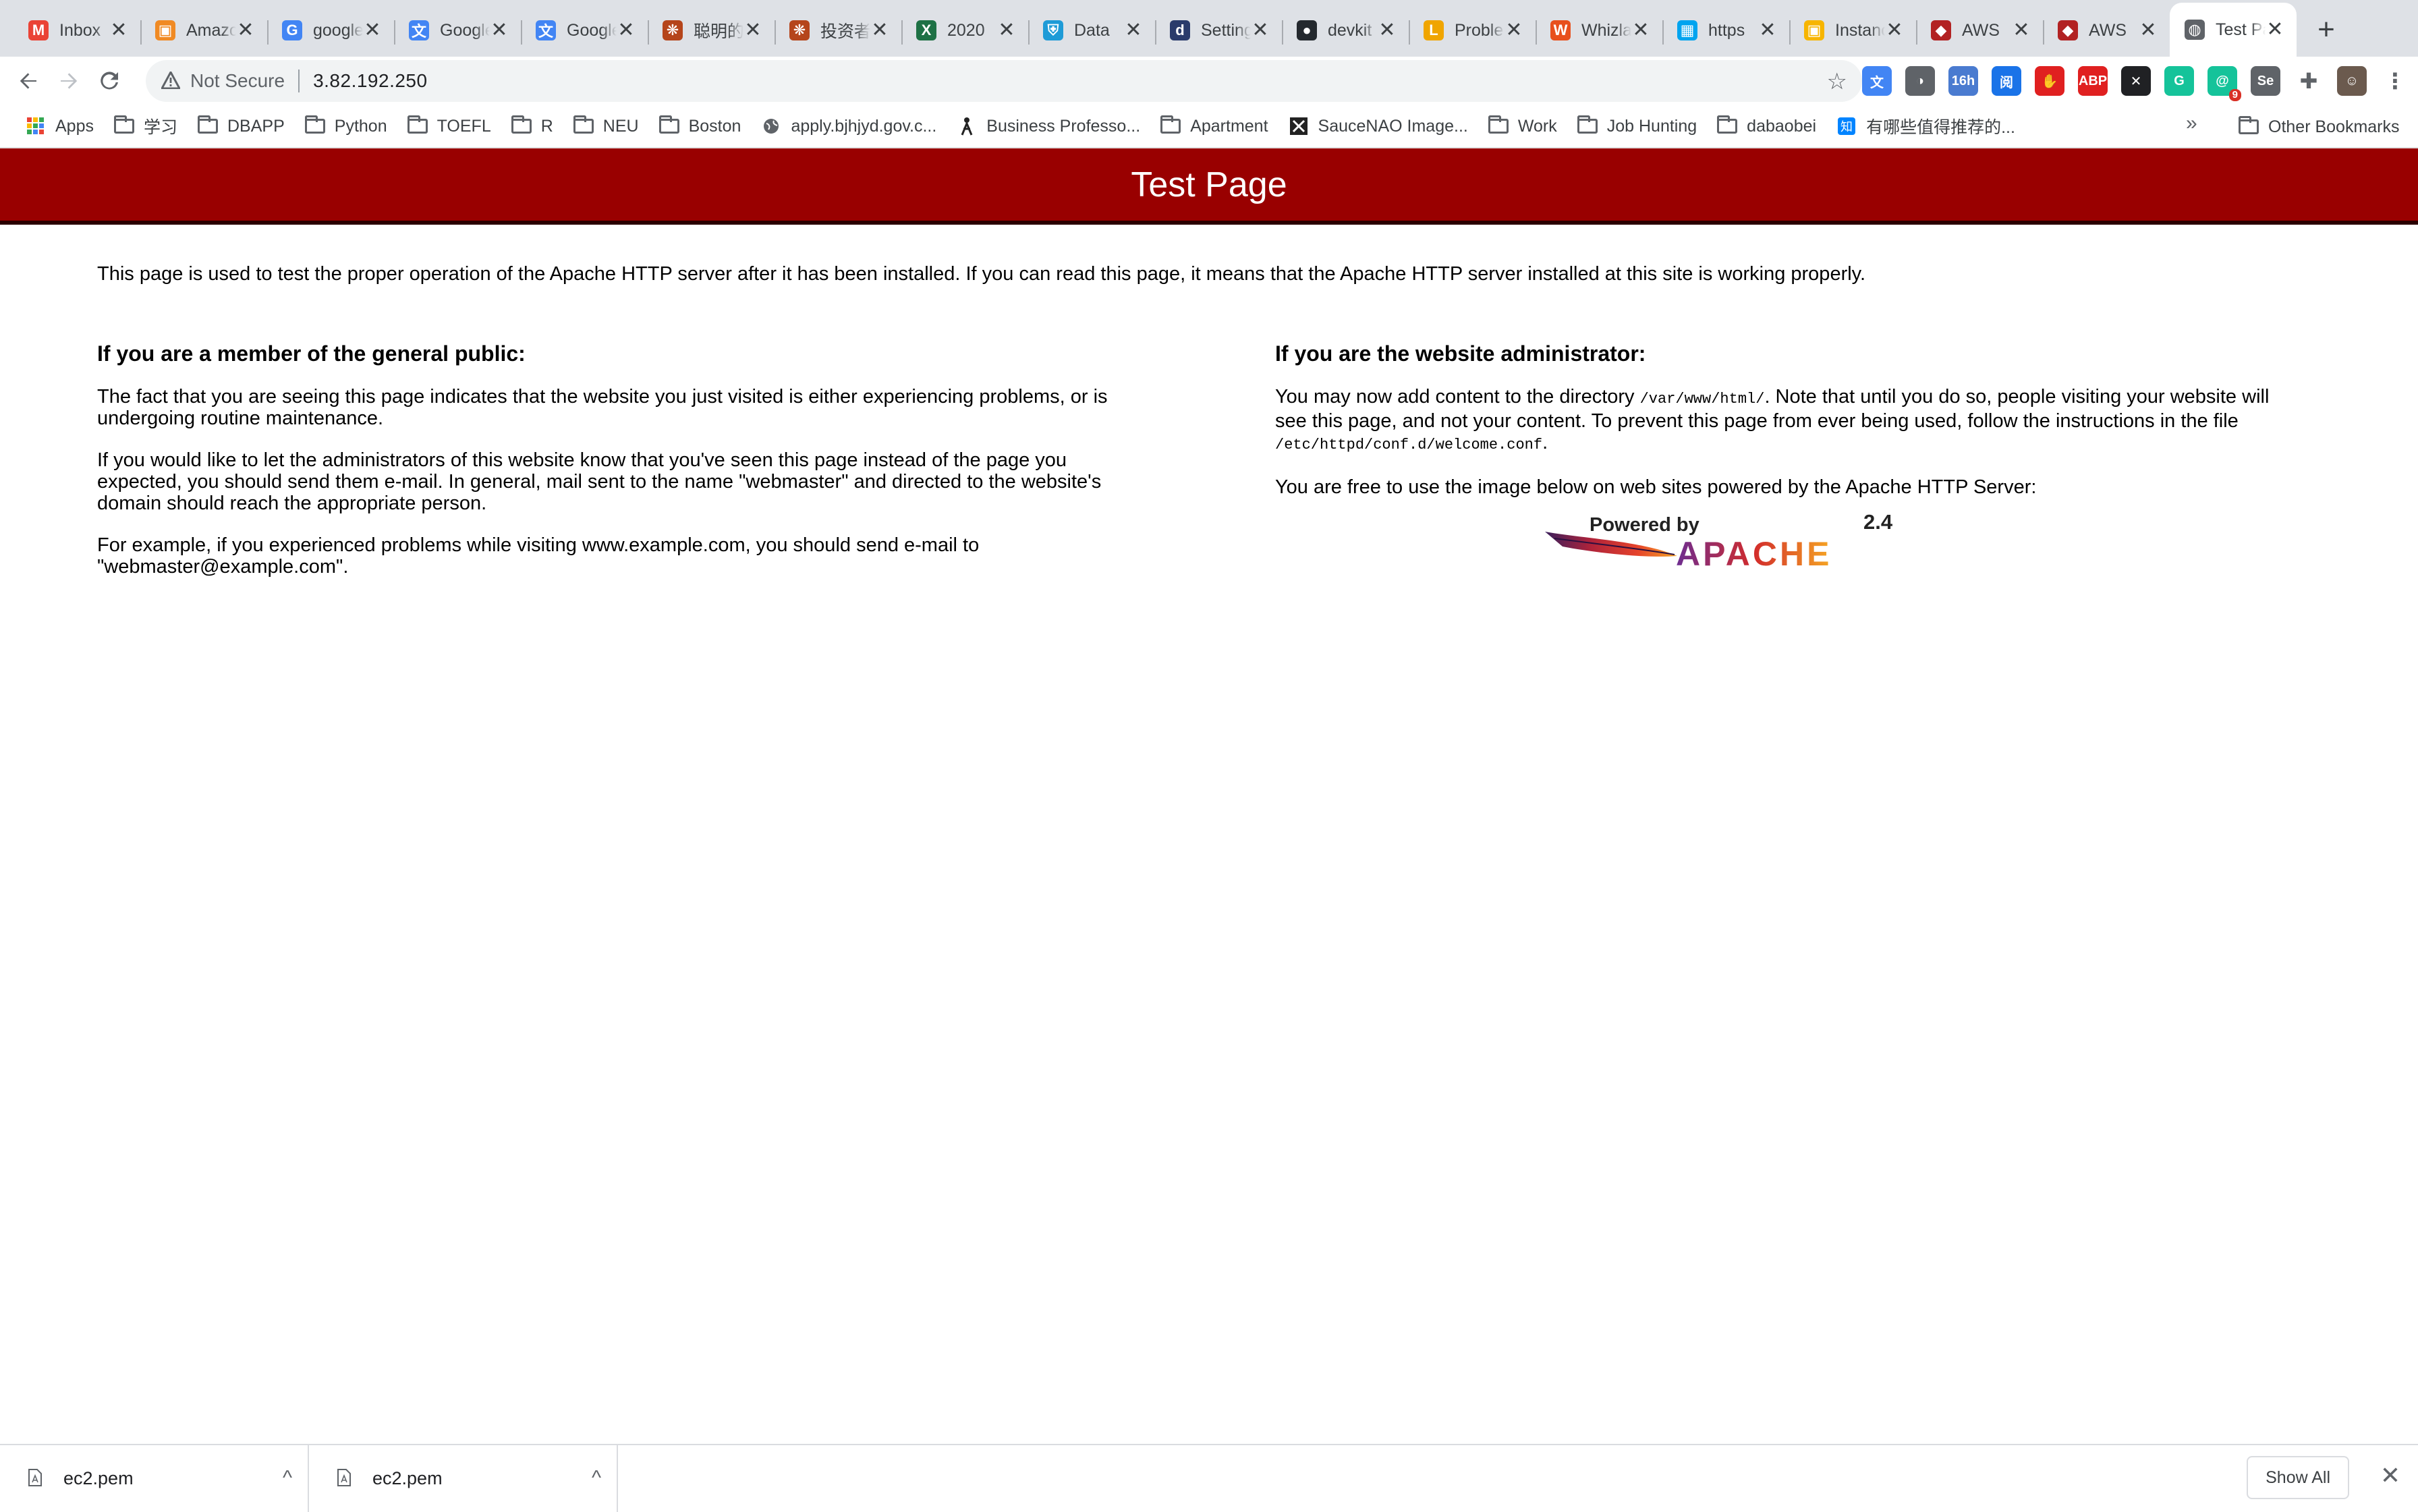  What do you see at coordinates (2049, 81) in the screenshot?
I see `stop-ext-icon: ✋` at bounding box center [2049, 81].